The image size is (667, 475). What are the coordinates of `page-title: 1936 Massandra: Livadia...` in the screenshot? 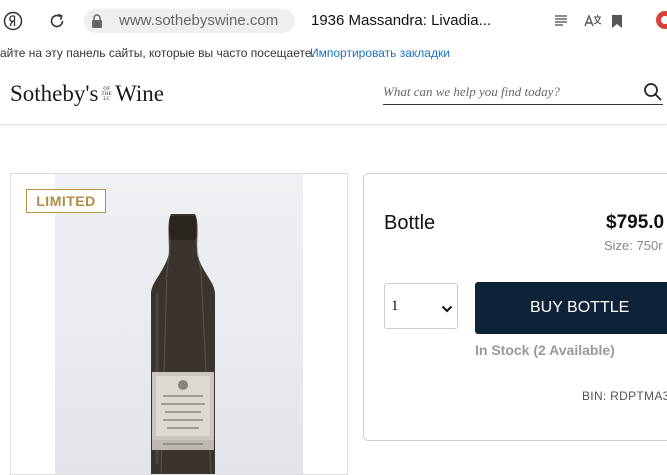 It's located at (401, 20).